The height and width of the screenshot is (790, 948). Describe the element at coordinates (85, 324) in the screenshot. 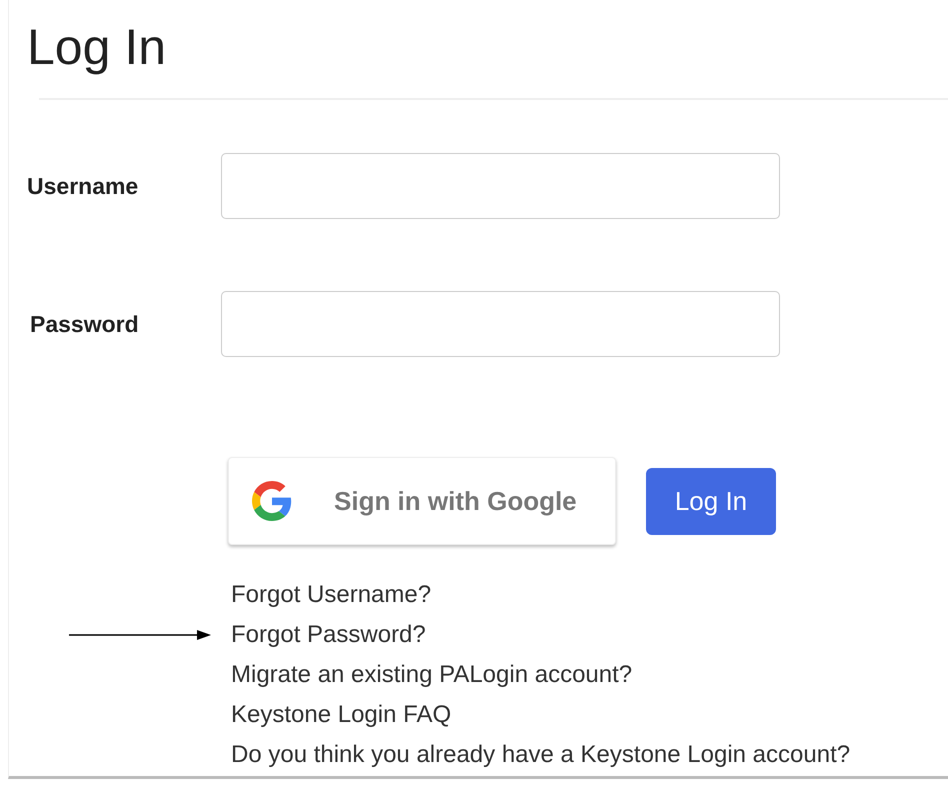

I see `field-label: Password` at that location.